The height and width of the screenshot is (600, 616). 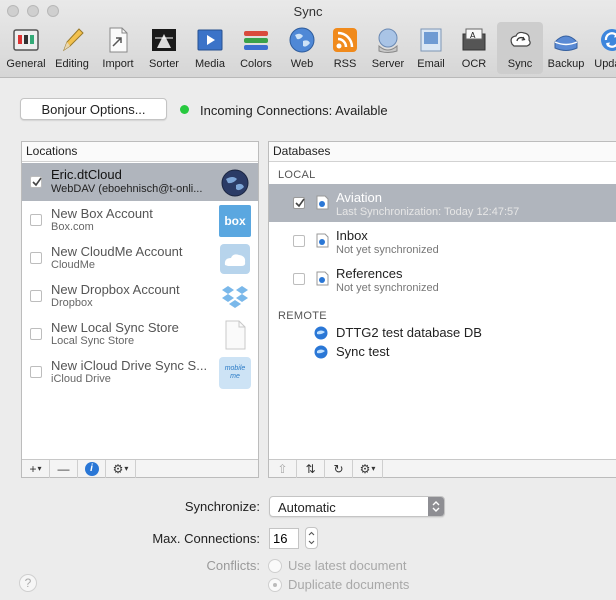 I want to click on remote-database-item: DTTG2 test database DB, so click(x=442, y=332).